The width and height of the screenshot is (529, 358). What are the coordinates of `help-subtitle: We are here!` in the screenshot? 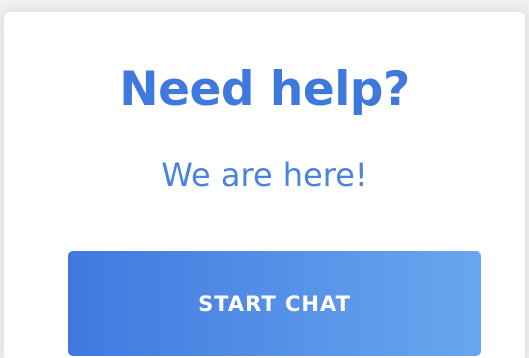 It's located at (264, 175).